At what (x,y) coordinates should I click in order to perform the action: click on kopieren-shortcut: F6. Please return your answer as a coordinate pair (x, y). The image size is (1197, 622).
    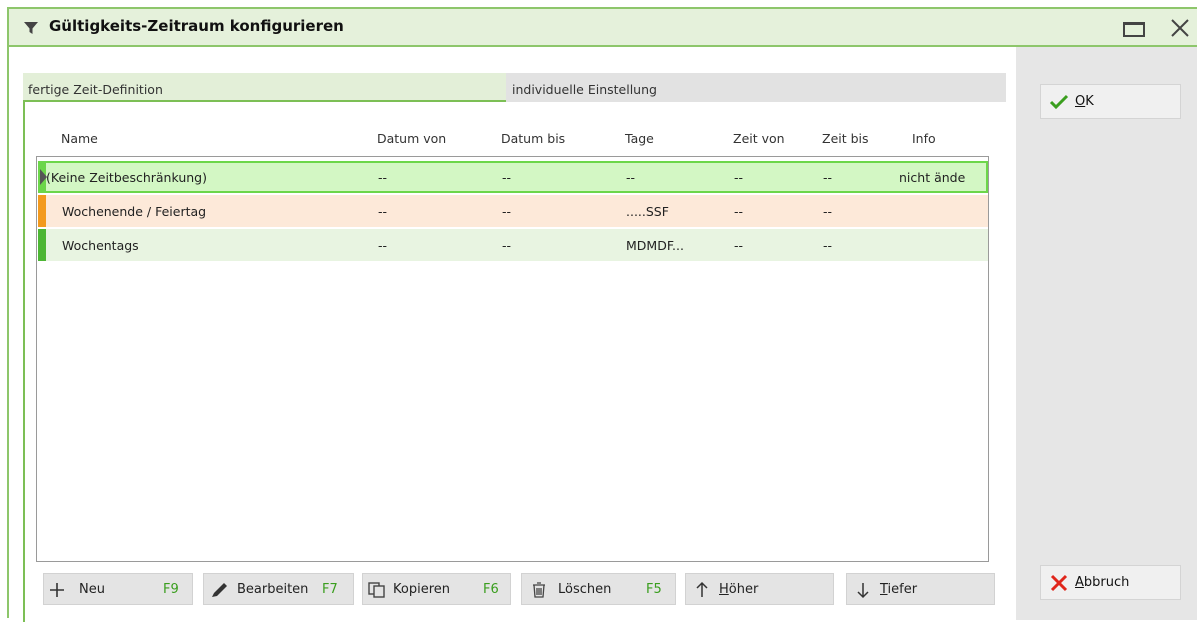
    Looking at the image, I should click on (491, 589).